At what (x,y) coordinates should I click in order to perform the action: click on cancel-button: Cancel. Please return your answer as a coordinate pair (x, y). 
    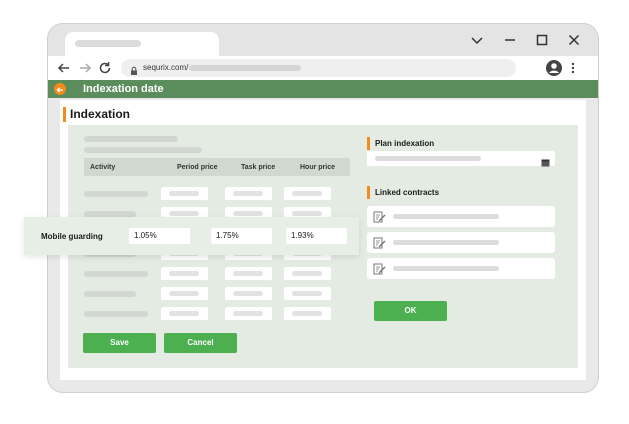
    Looking at the image, I should click on (200, 343).